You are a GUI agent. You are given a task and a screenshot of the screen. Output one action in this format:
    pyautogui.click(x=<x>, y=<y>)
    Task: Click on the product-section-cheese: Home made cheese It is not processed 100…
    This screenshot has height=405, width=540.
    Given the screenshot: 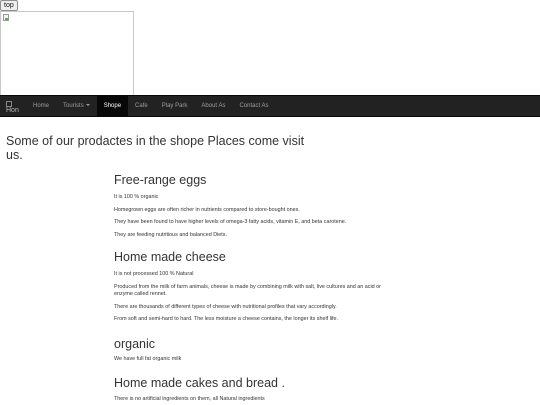 What is the action you would take?
    pyautogui.click(x=249, y=287)
    